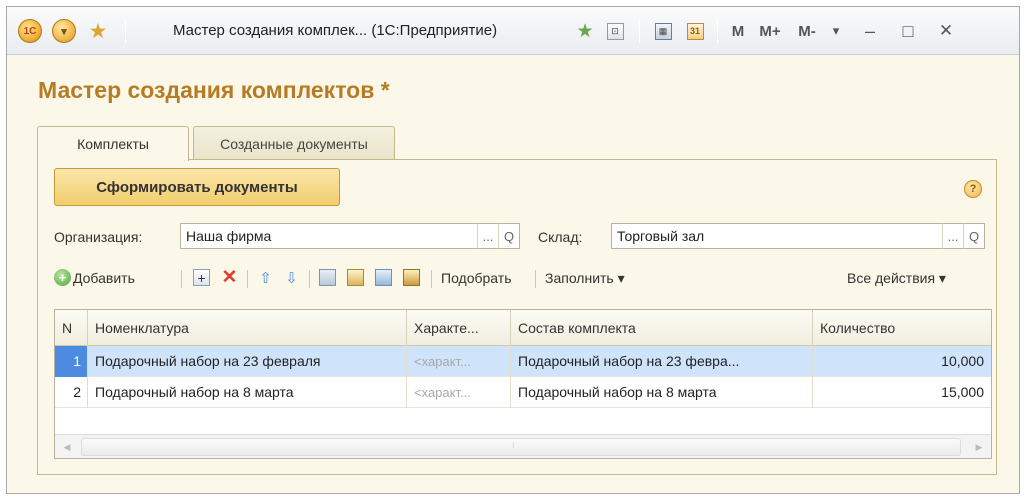 The height and width of the screenshot is (498, 1026). What do you see at coordinates (265, 278) in the screenshot?
I see `move-up-icon: ⇧` at bounding box center [265, 278].